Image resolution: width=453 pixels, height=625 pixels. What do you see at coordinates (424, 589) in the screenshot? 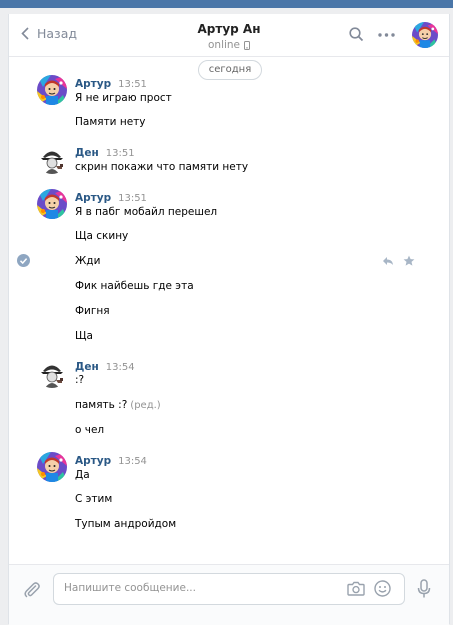
I see `microphone-icon` at bounding box center [424, 589].